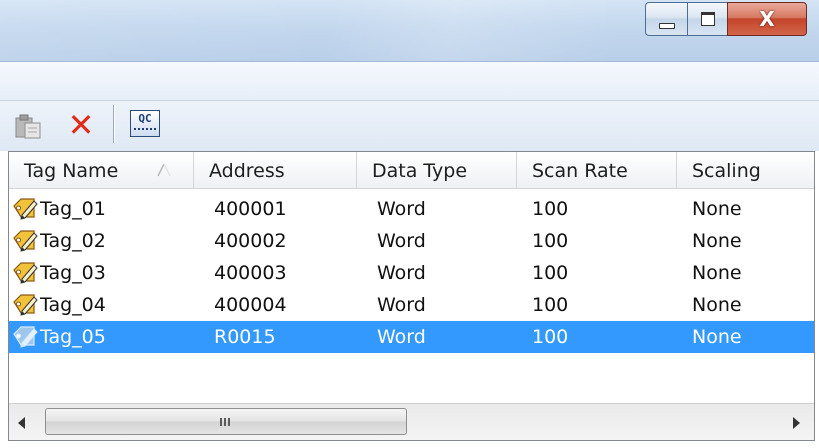 The image size is (819, 448). I want to click on tag-name-cell: Tag_02, so click(73, 241).